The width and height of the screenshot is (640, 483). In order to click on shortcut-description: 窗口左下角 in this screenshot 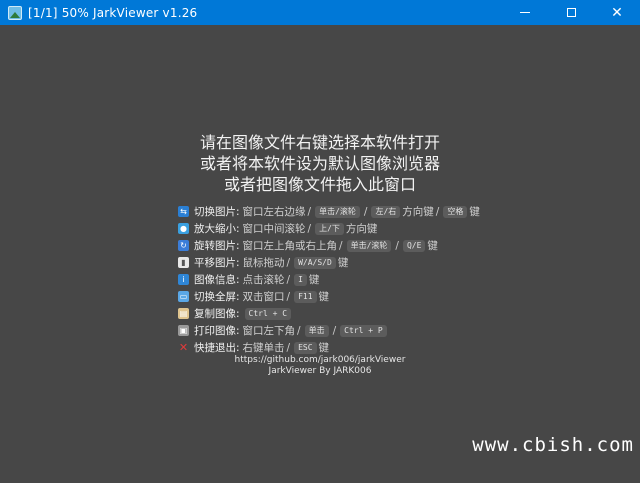, I will do `click(269, 331)`.